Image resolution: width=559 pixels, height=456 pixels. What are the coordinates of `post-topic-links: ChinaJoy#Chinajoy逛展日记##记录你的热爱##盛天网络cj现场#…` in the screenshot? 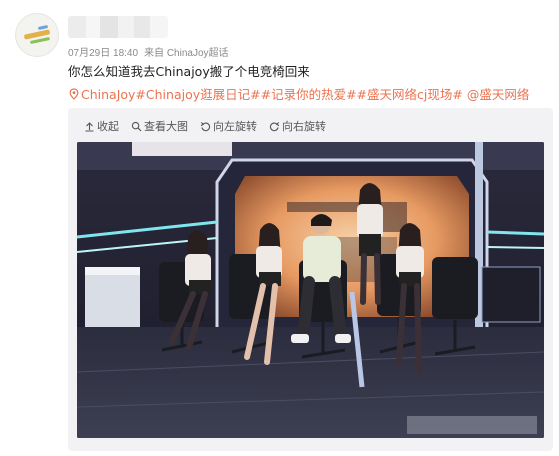 It's located at (298, 93).